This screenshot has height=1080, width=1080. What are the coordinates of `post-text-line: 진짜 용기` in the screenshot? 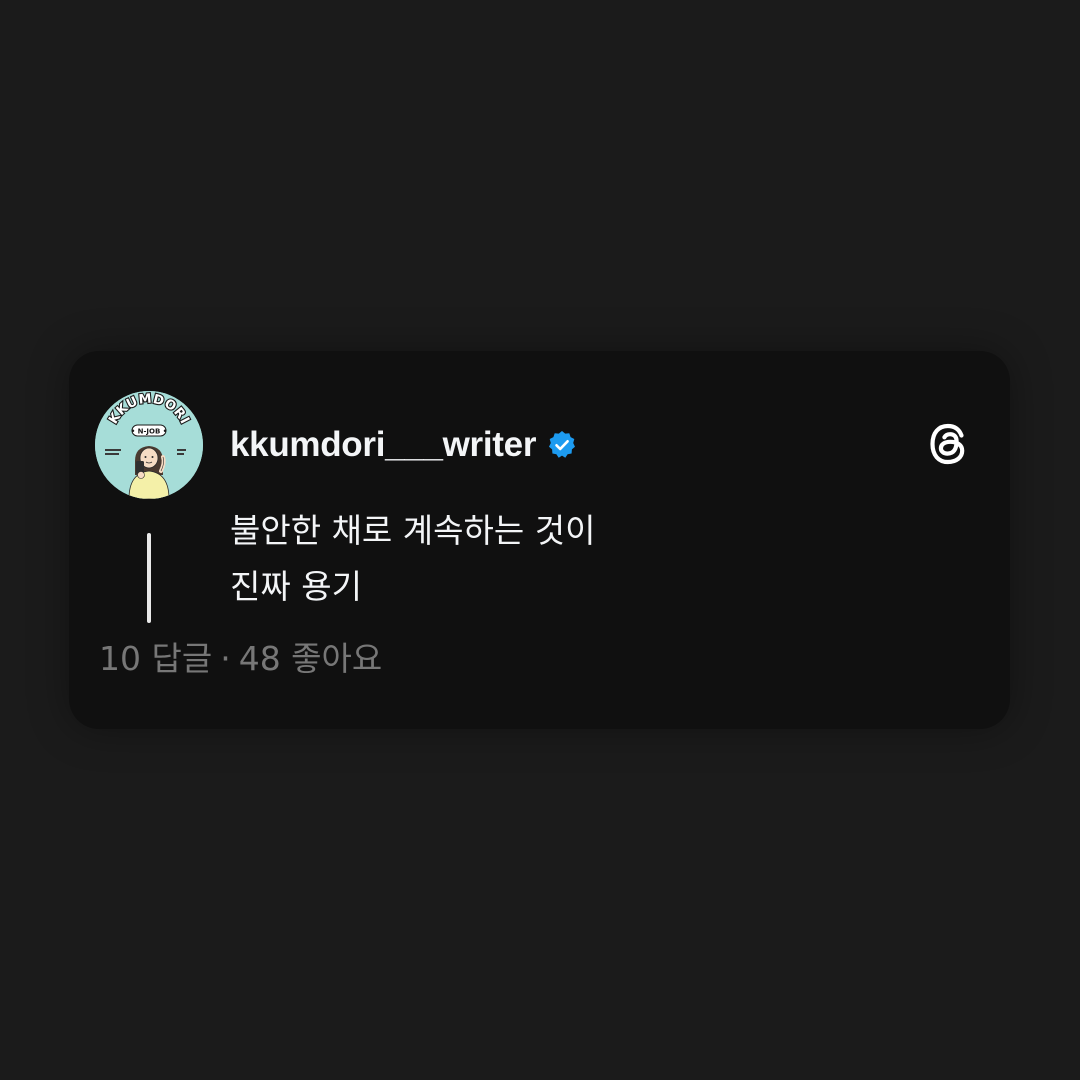 It's located at (296, 586).